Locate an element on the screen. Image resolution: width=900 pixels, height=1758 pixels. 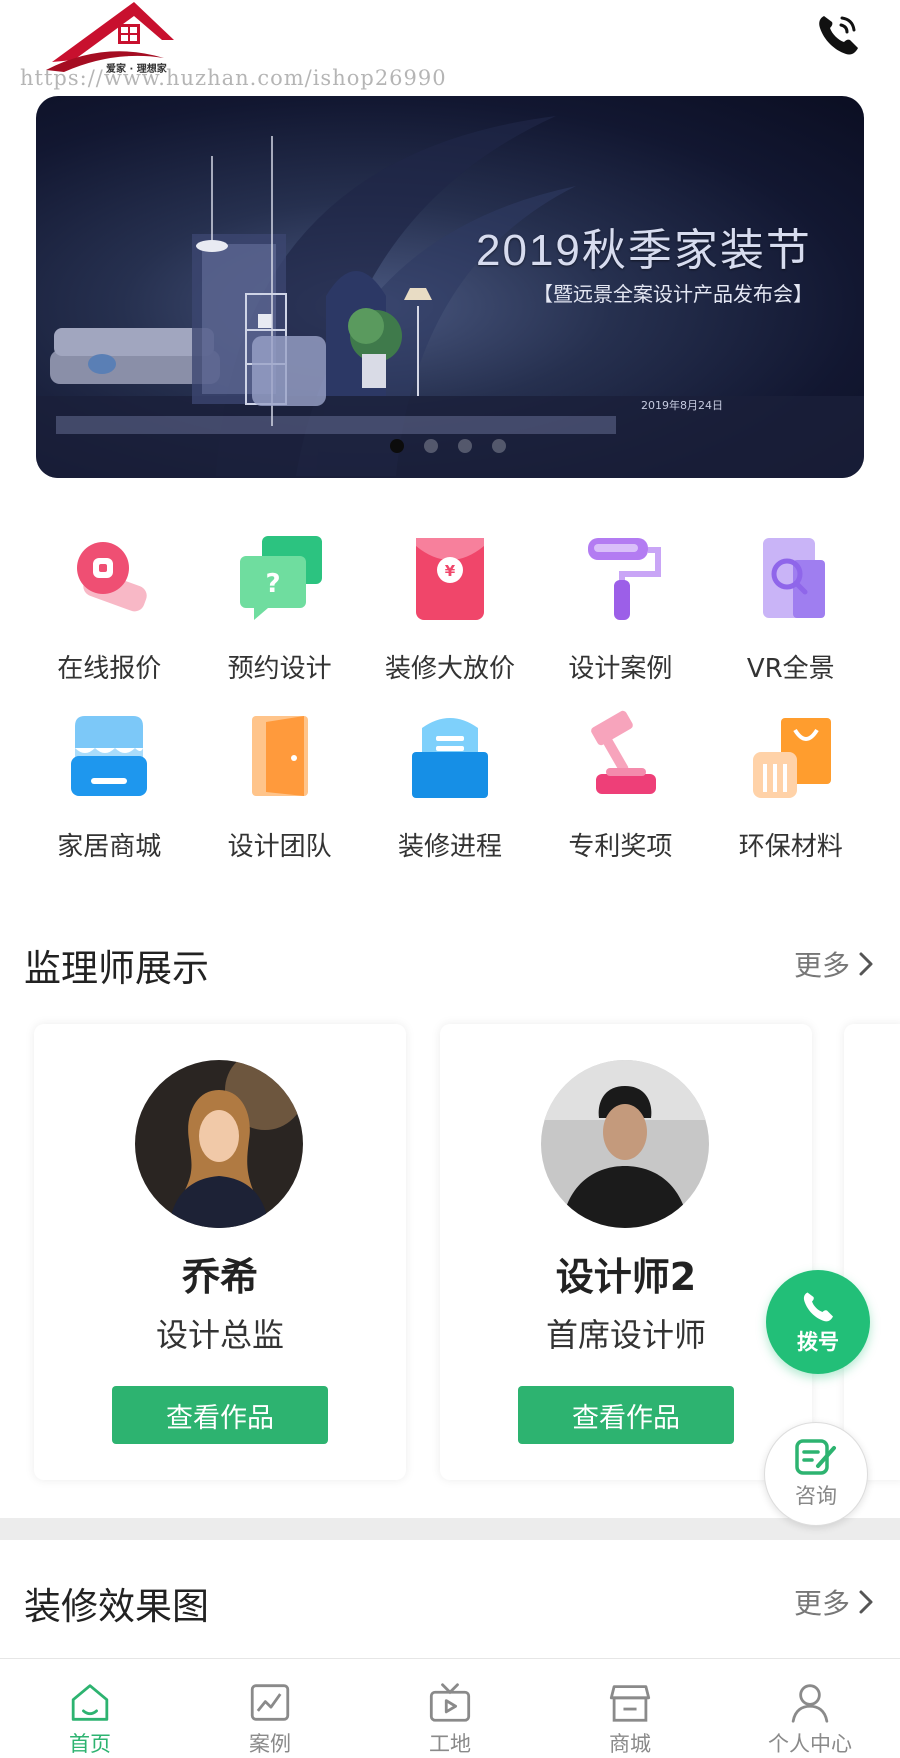
site-tv-icon is located at coordinates (450, 1702).